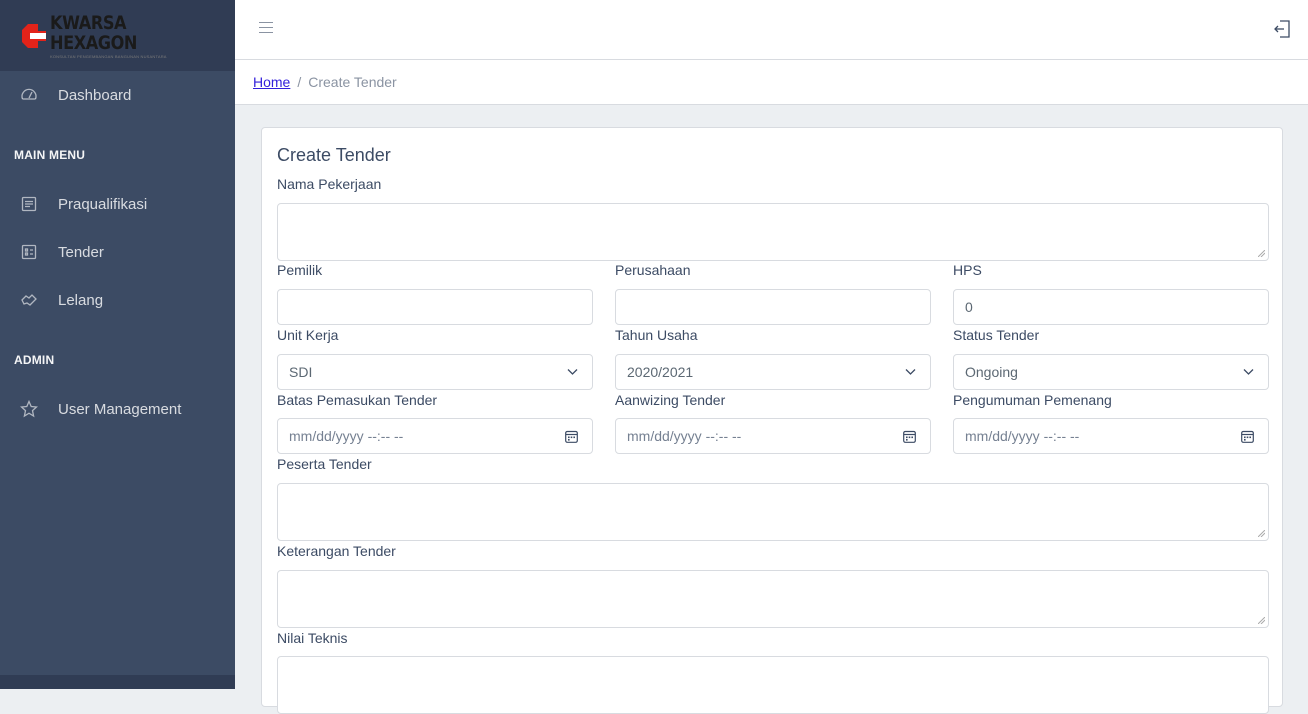  I want to click on sidebar-minimizer, so click(117, 682).